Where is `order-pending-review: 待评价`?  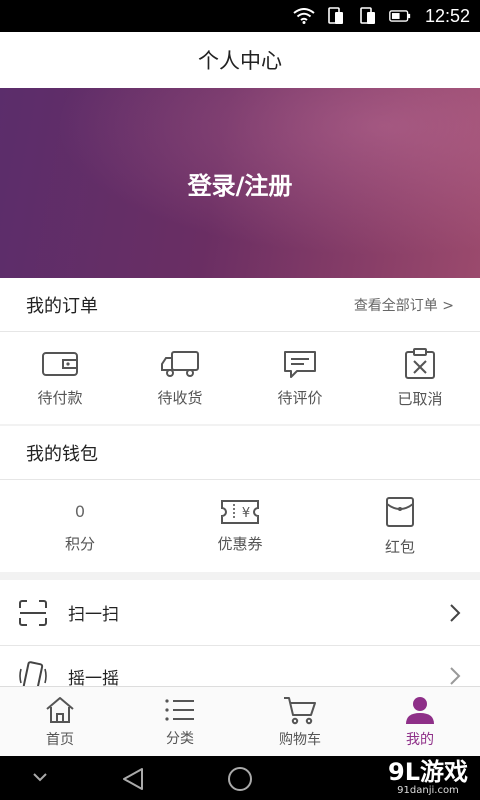
order-pending-review: 待评价 is located at coordinates (300, 378).